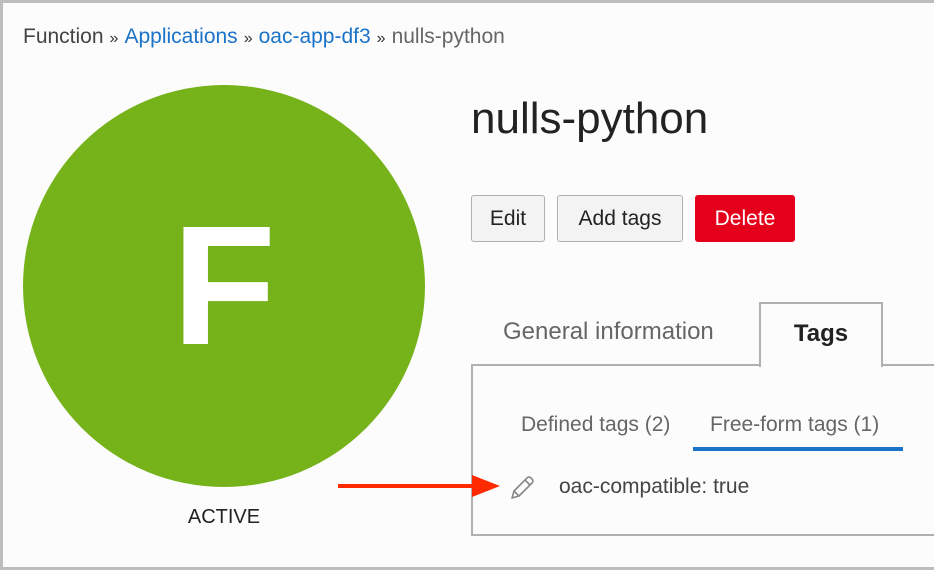  I want to click on breadcrumb-applications-link: Applications, so click(180, 36).